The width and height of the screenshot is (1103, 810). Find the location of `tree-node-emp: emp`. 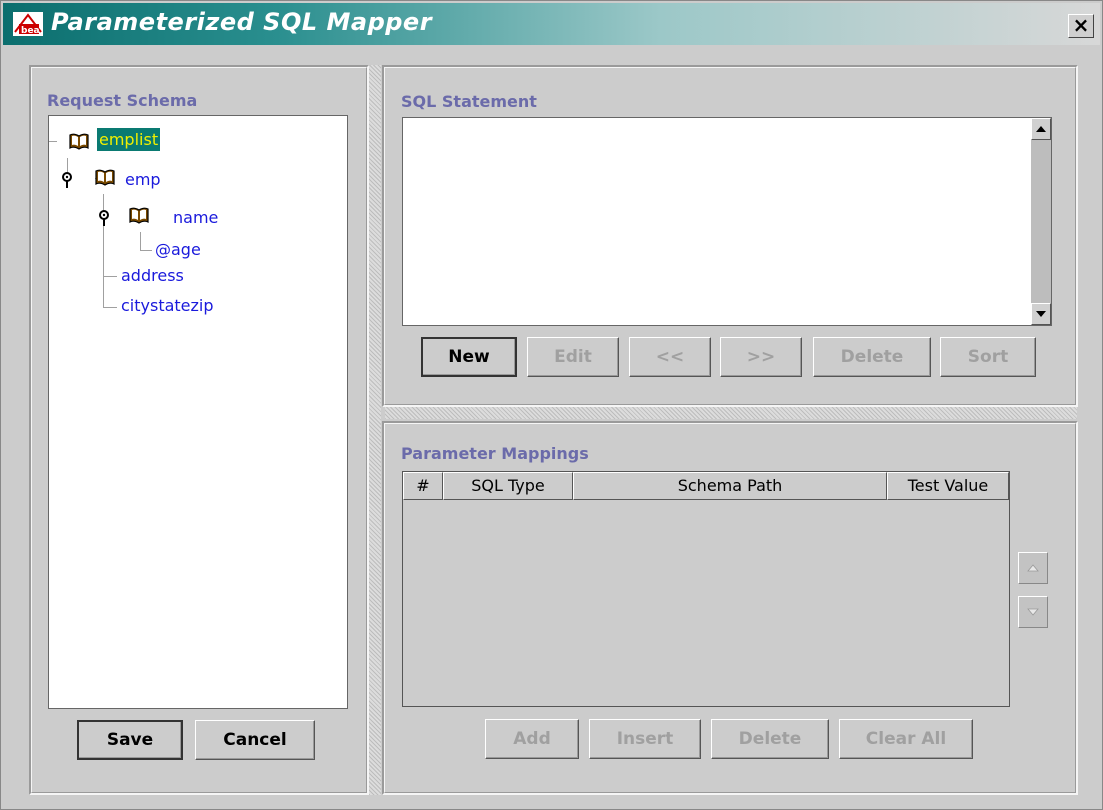

tree-node-emp: emp is located at coordinates (143, 179).